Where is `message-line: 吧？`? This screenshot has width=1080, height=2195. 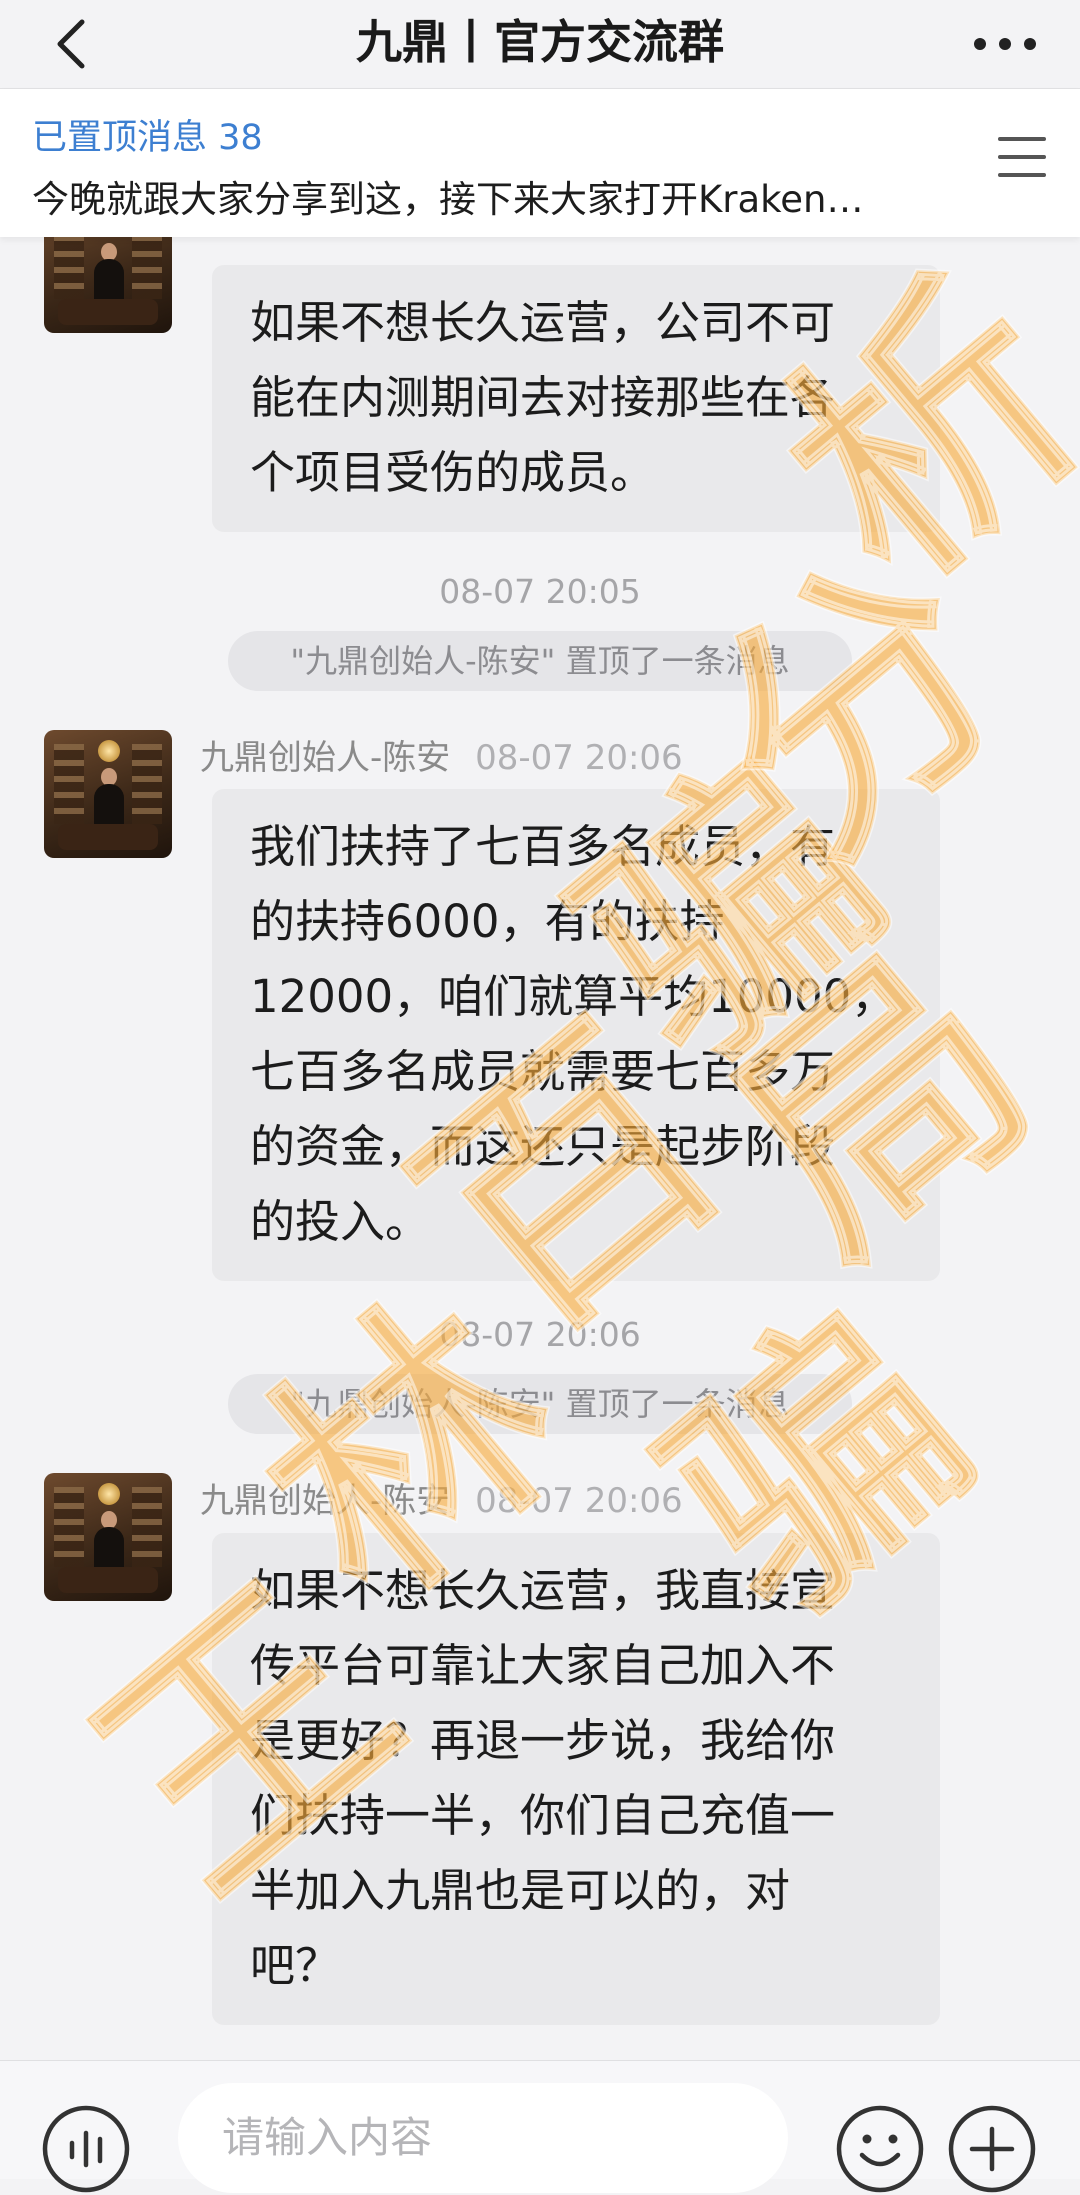
message-line: 吧？ is located at coordinates (295, 1965).